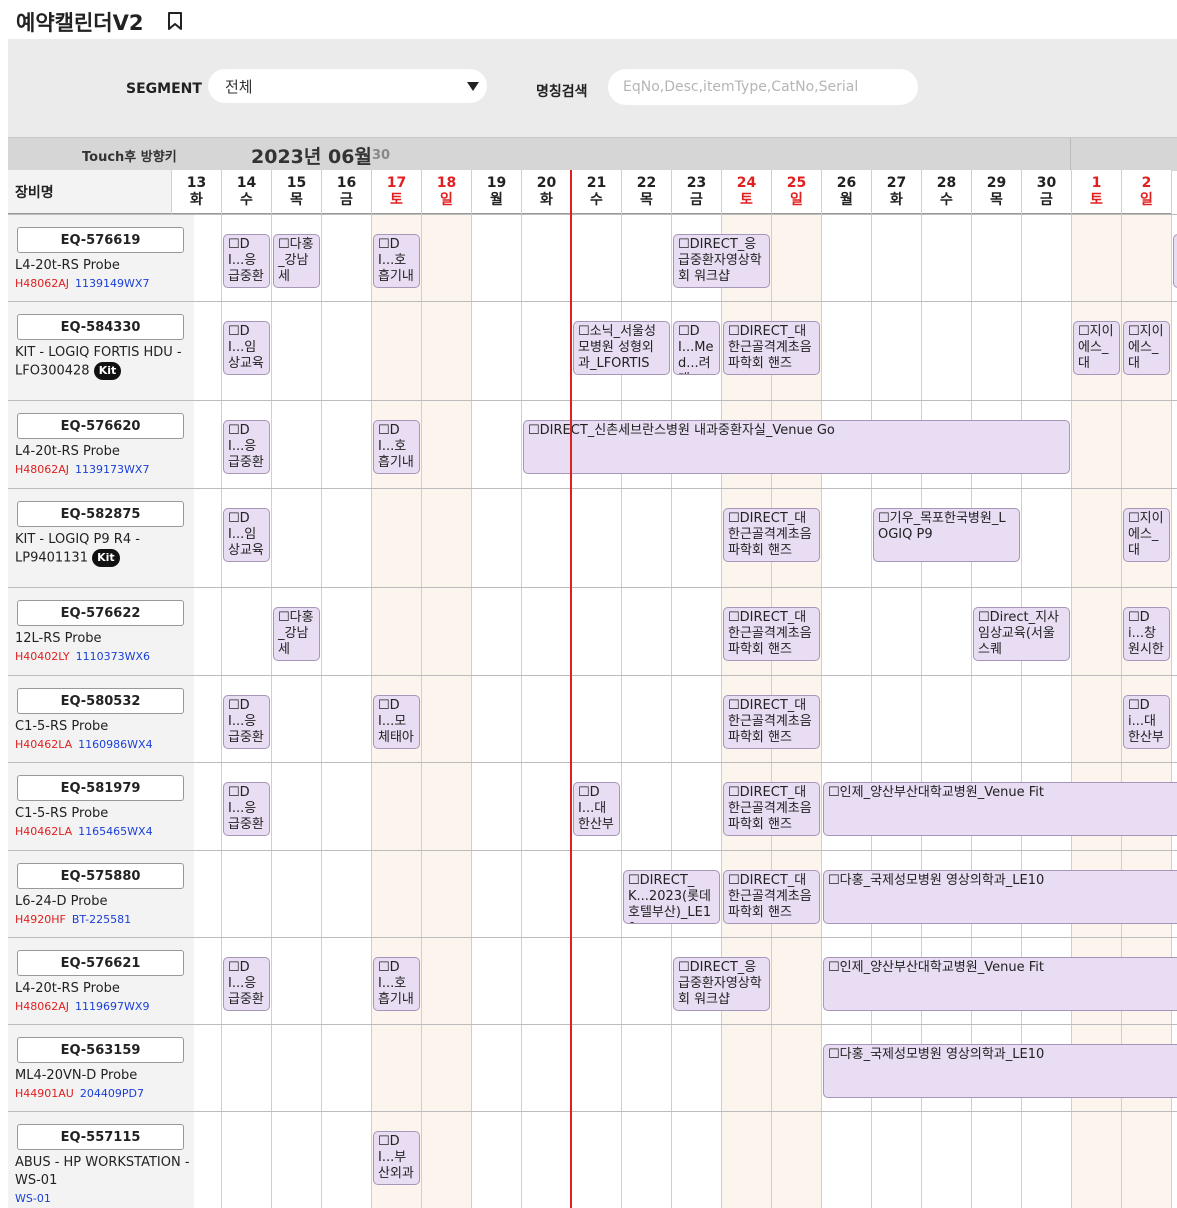  I want to click on equipment-serials: H40462LA 1160986WX4, so click(84, 745).